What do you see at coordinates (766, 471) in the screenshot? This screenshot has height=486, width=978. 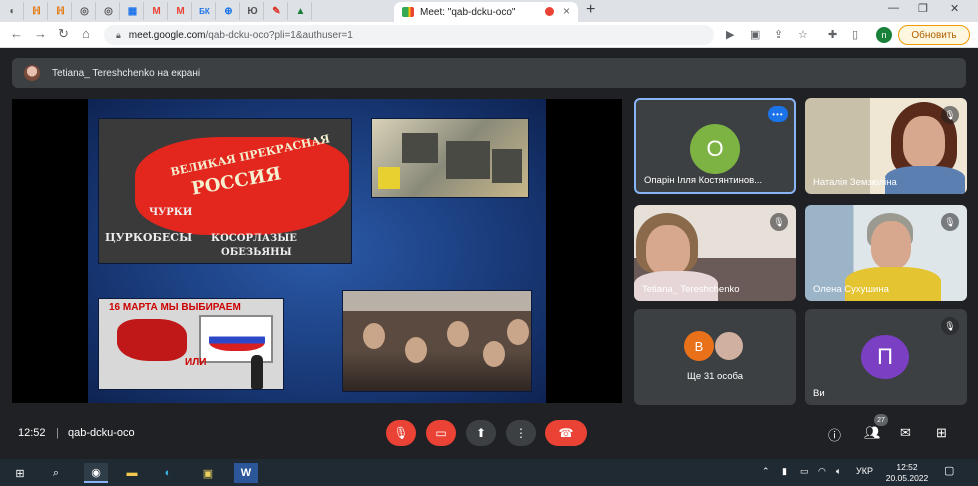 I see `tray-chevron-icon: ⌃` at bounding box center [766, 471].